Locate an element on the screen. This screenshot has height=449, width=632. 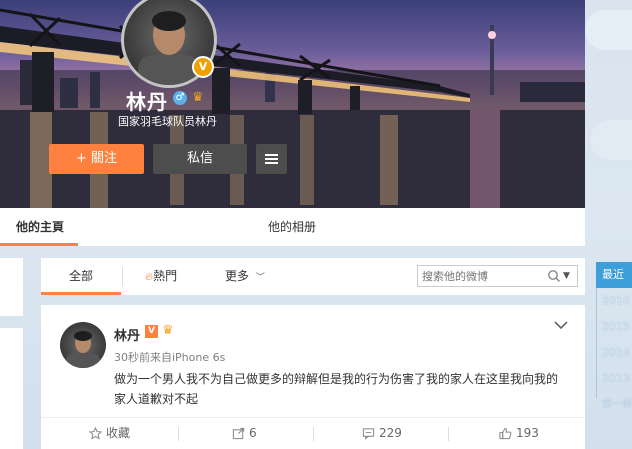
more-menu-button is located at coordinates (271, 159).